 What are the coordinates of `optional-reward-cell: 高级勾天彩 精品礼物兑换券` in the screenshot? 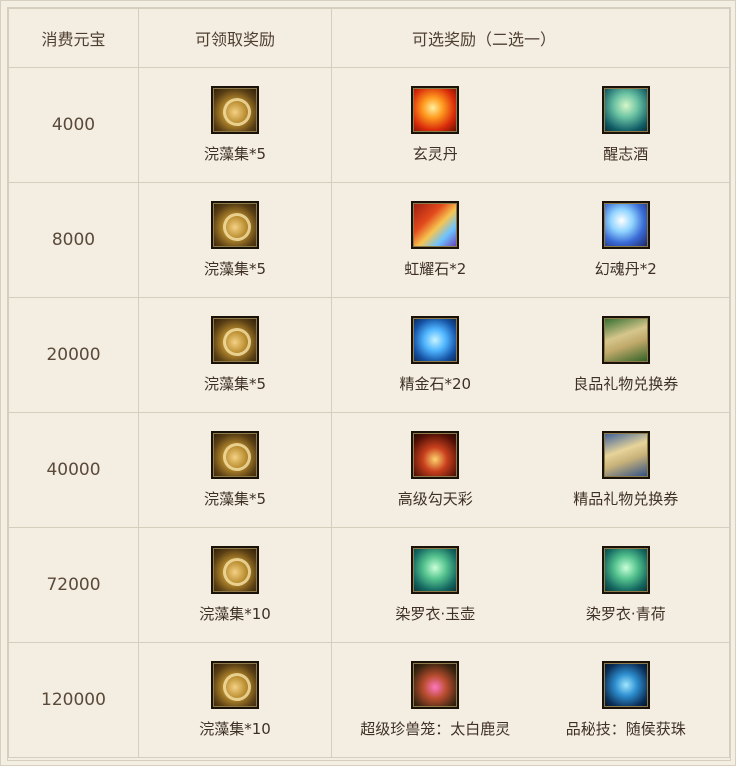 It's located at (530, 470).